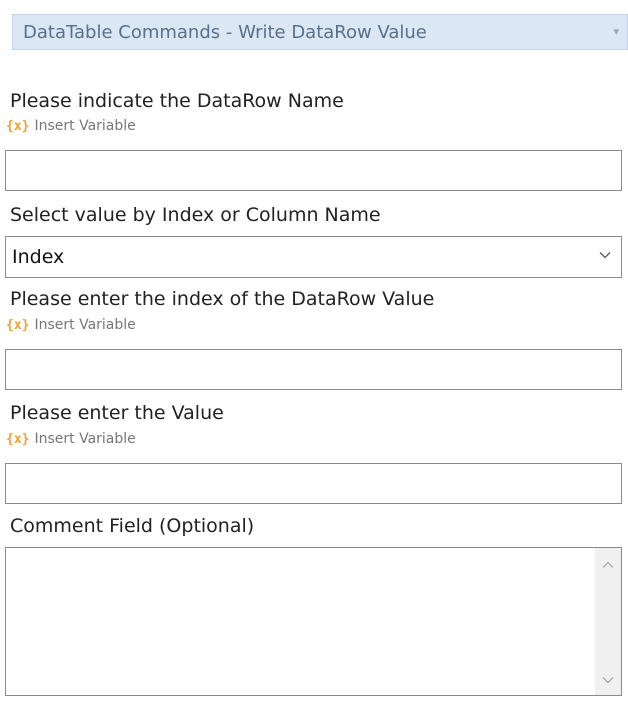 Image resolution: width=628 pixels, height=708 pixels. I want to click on value-label: Please enter the Value, so click(117, 413).